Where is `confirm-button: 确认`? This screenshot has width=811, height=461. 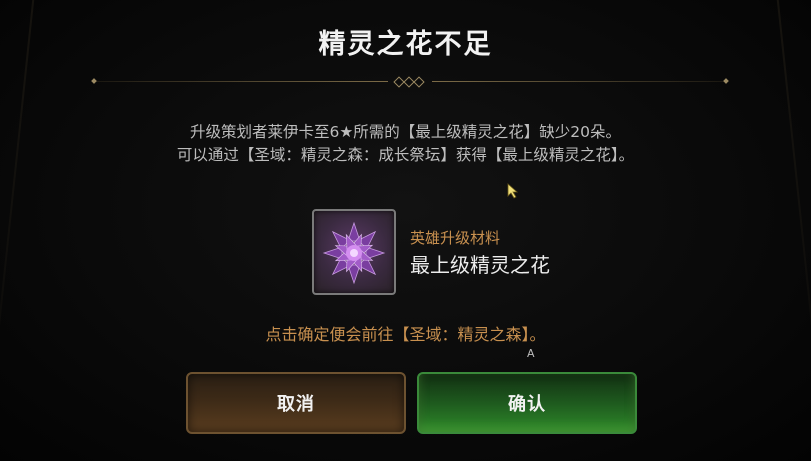 confirm-button: 确认 is located at coordinates (527, 403).